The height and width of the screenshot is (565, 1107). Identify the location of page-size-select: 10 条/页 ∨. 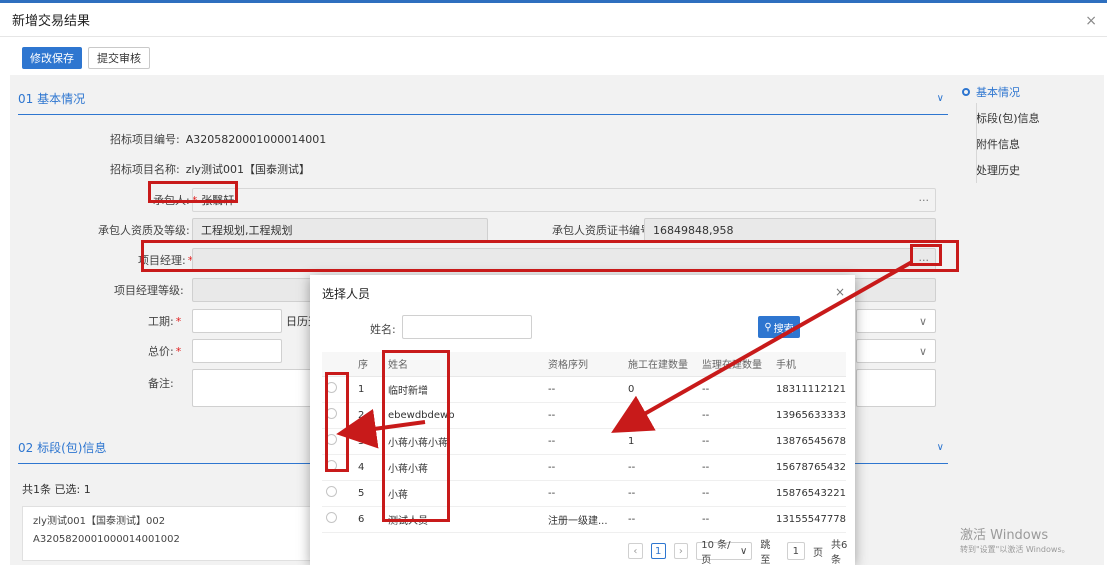
(724, 552).